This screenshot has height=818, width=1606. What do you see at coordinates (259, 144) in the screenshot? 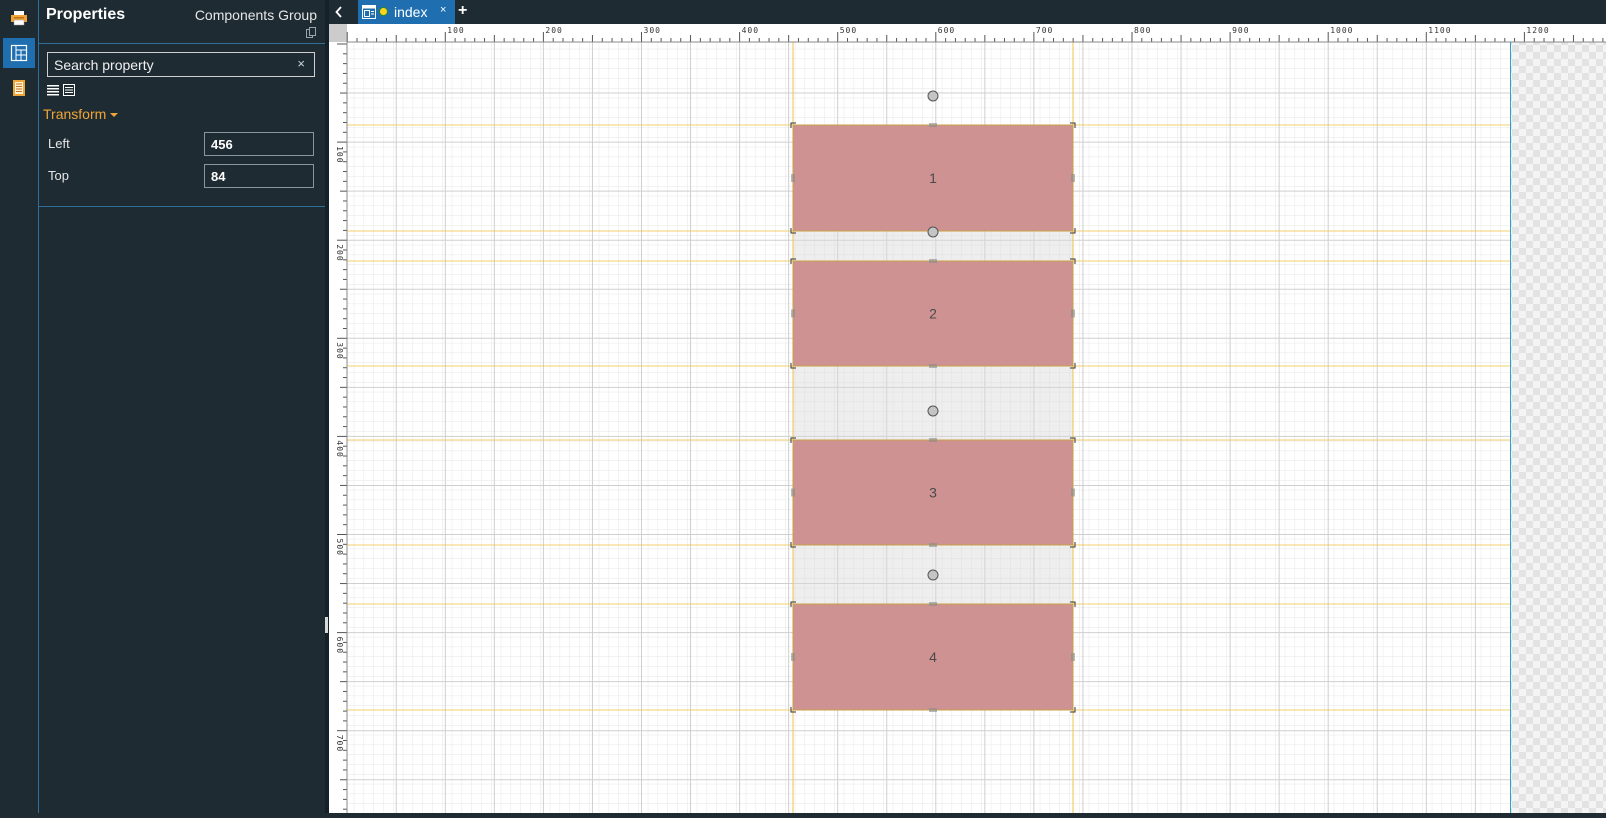
I see `left-input` at bounding box center [259, 144].